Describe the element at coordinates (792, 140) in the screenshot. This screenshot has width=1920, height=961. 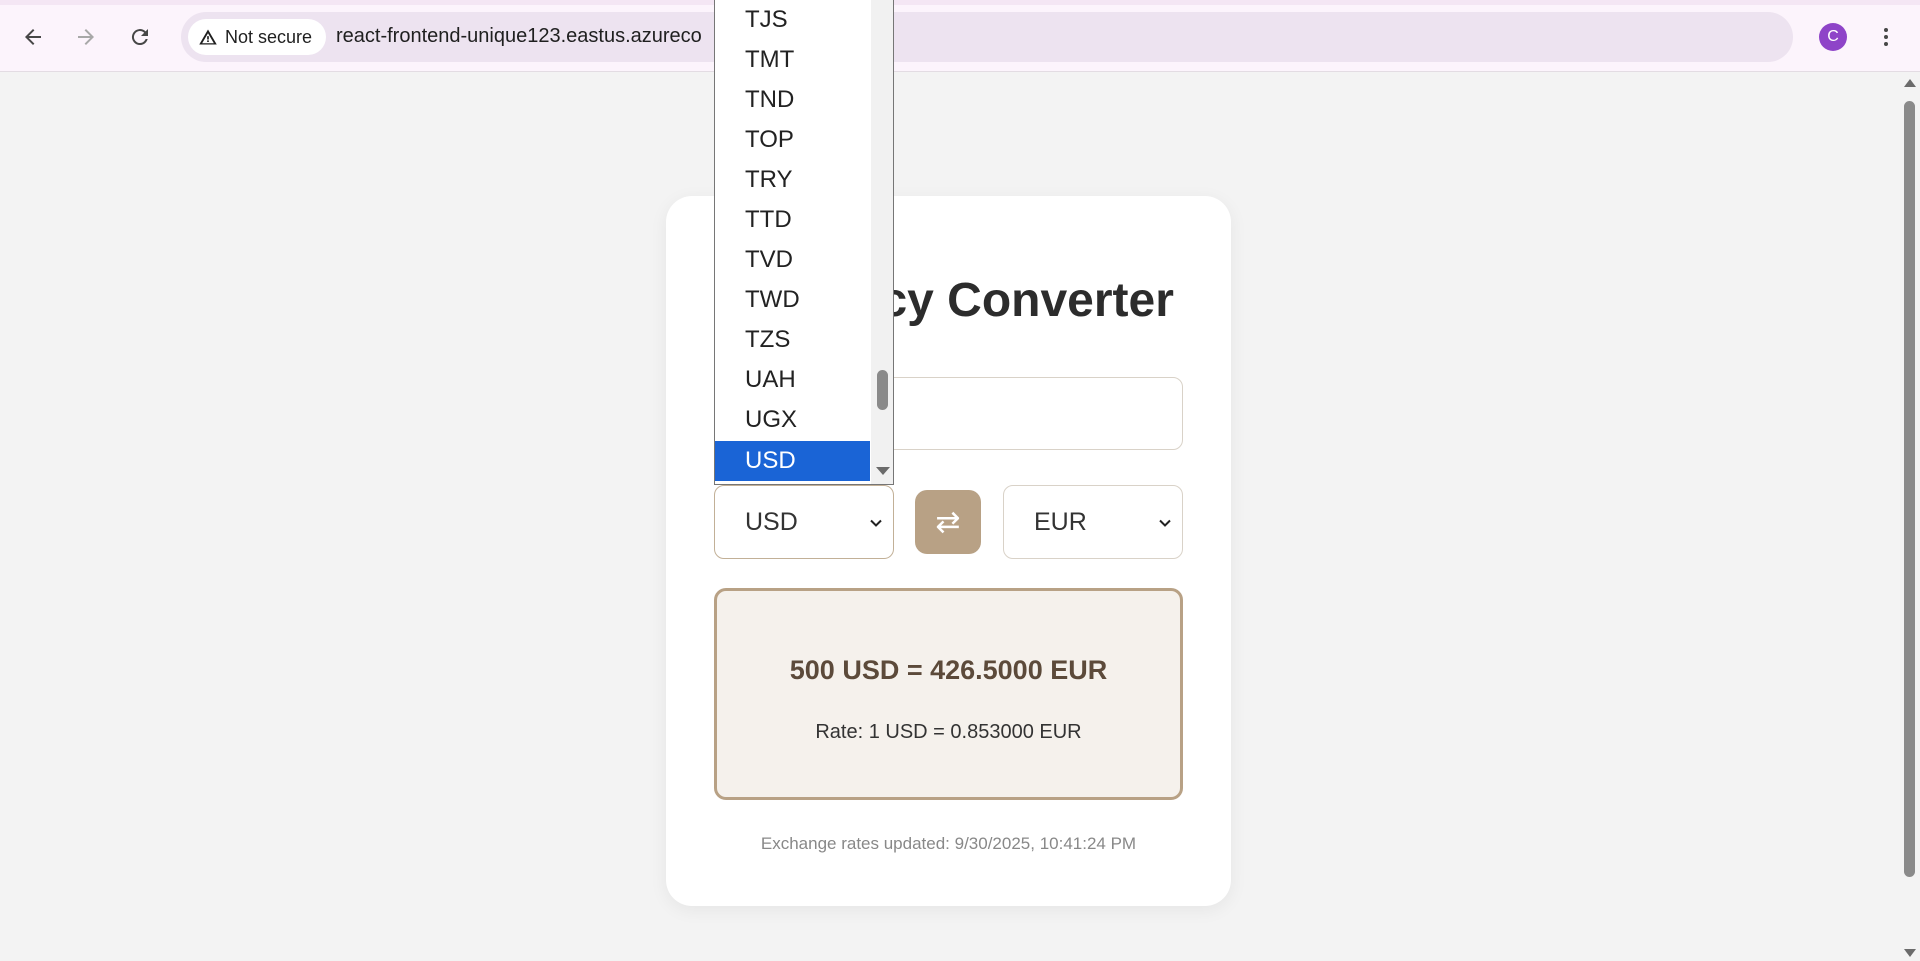
I see `dropdown-option: TOP` at that location.